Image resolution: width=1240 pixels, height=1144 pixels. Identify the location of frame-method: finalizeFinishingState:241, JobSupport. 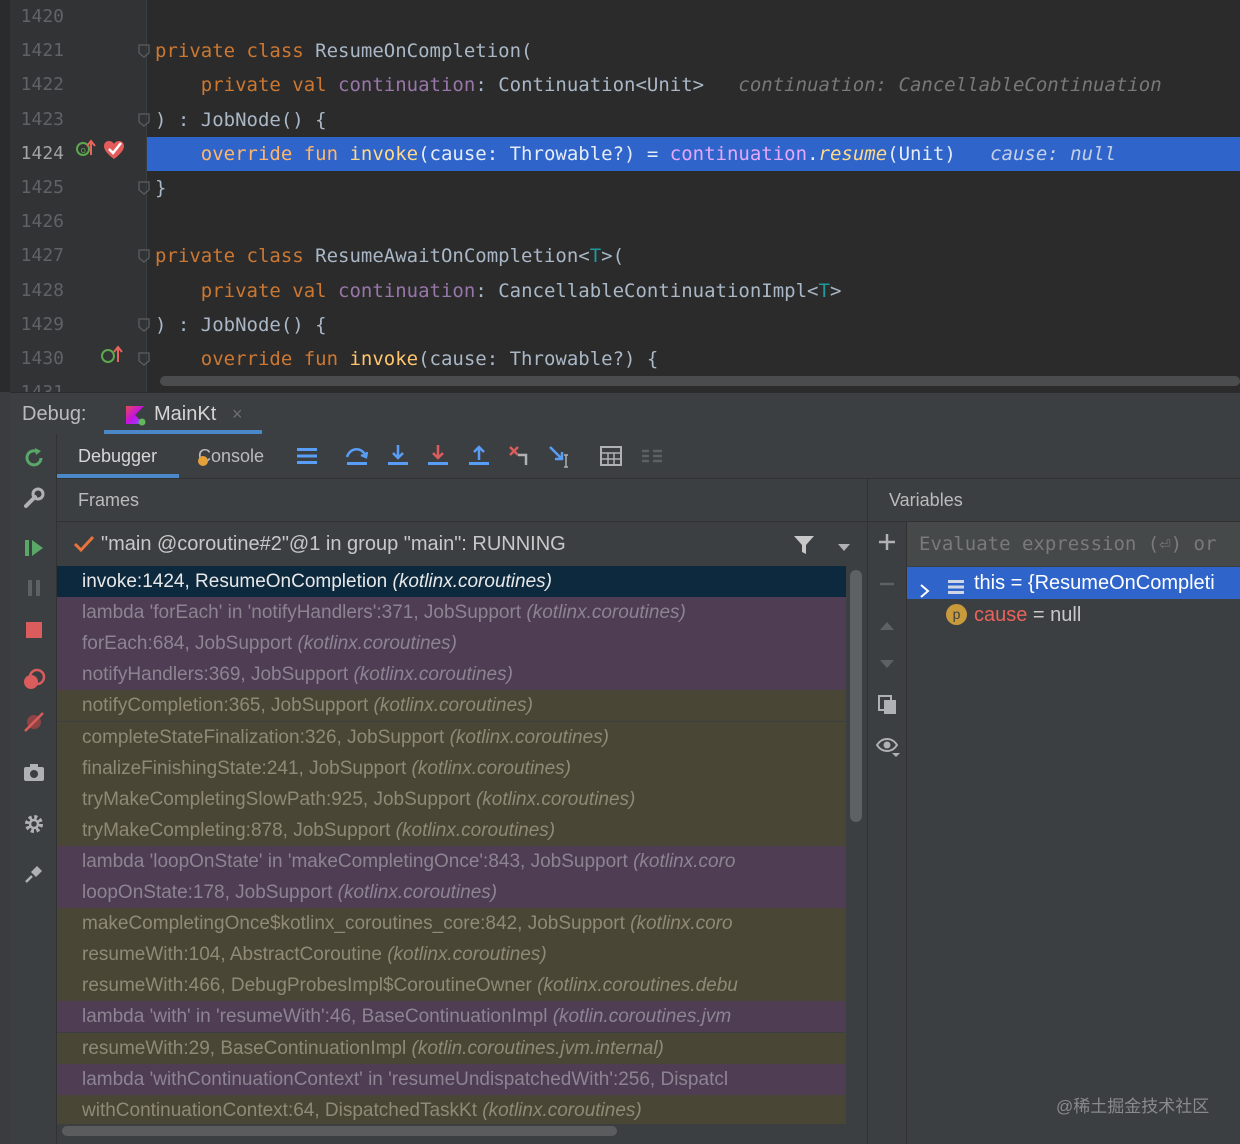
(247, 768).